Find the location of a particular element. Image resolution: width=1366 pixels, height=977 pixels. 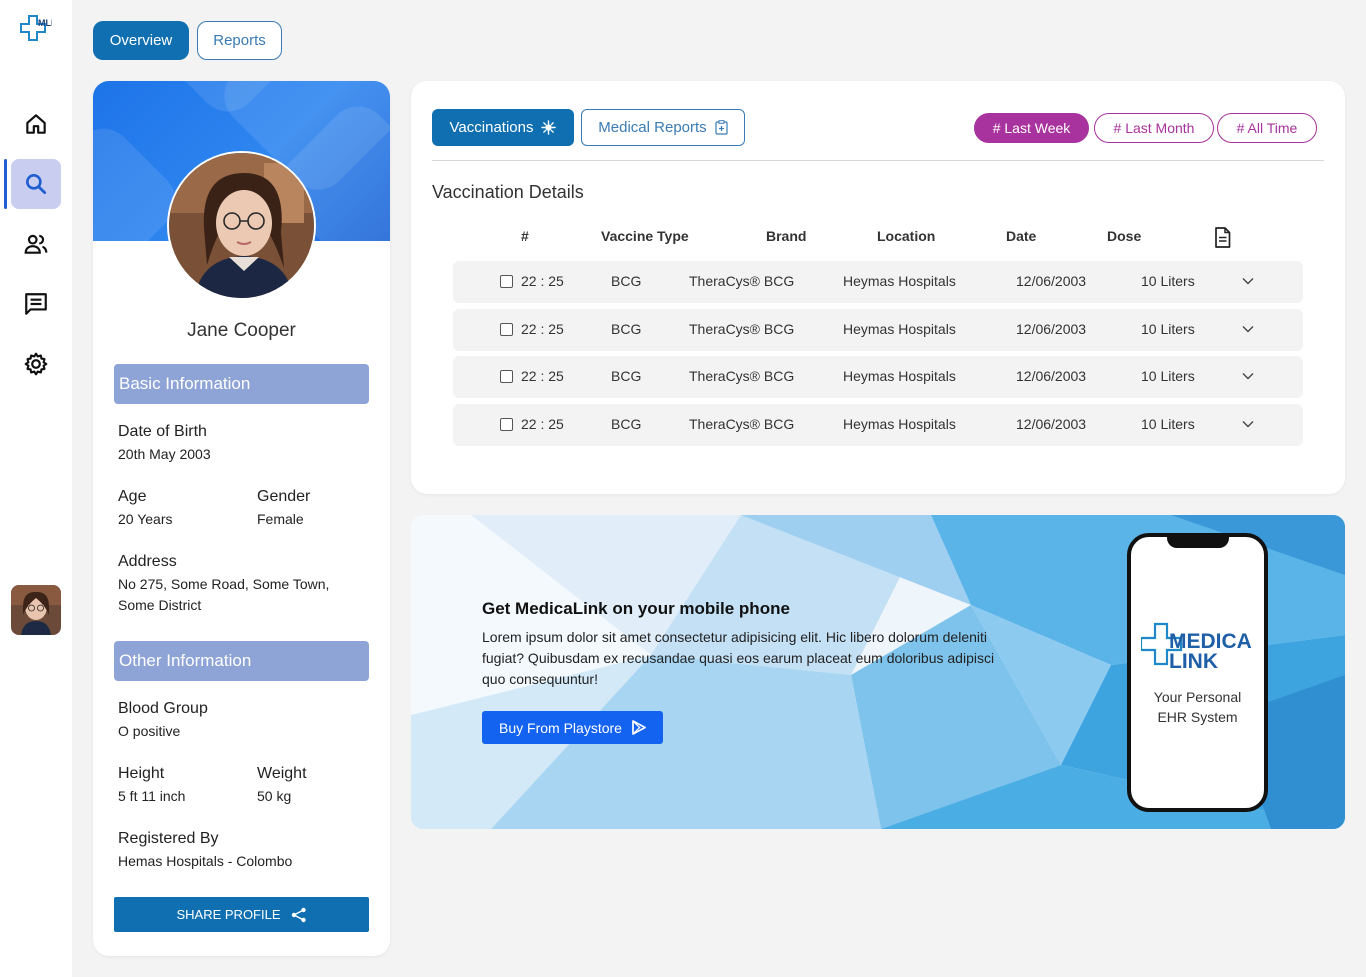

gender-label: Gender is located at coordinates (284, 496).